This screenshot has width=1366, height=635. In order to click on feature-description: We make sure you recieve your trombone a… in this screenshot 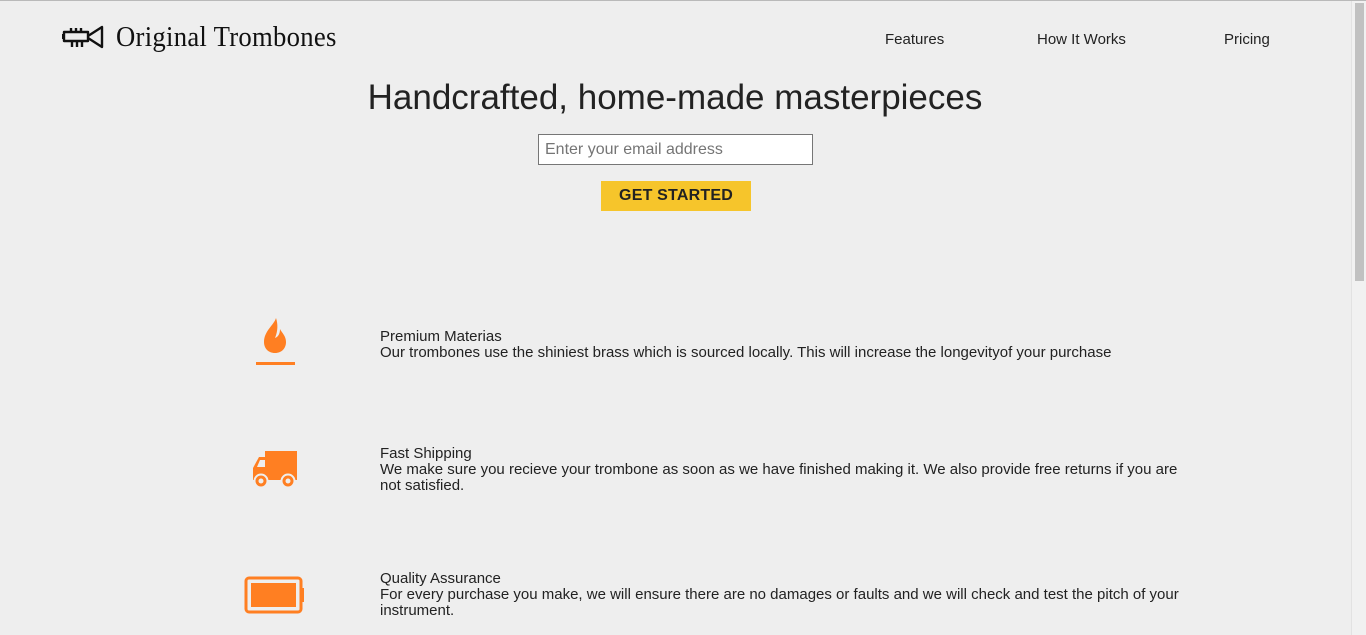, I will do `click(779, 477)`.